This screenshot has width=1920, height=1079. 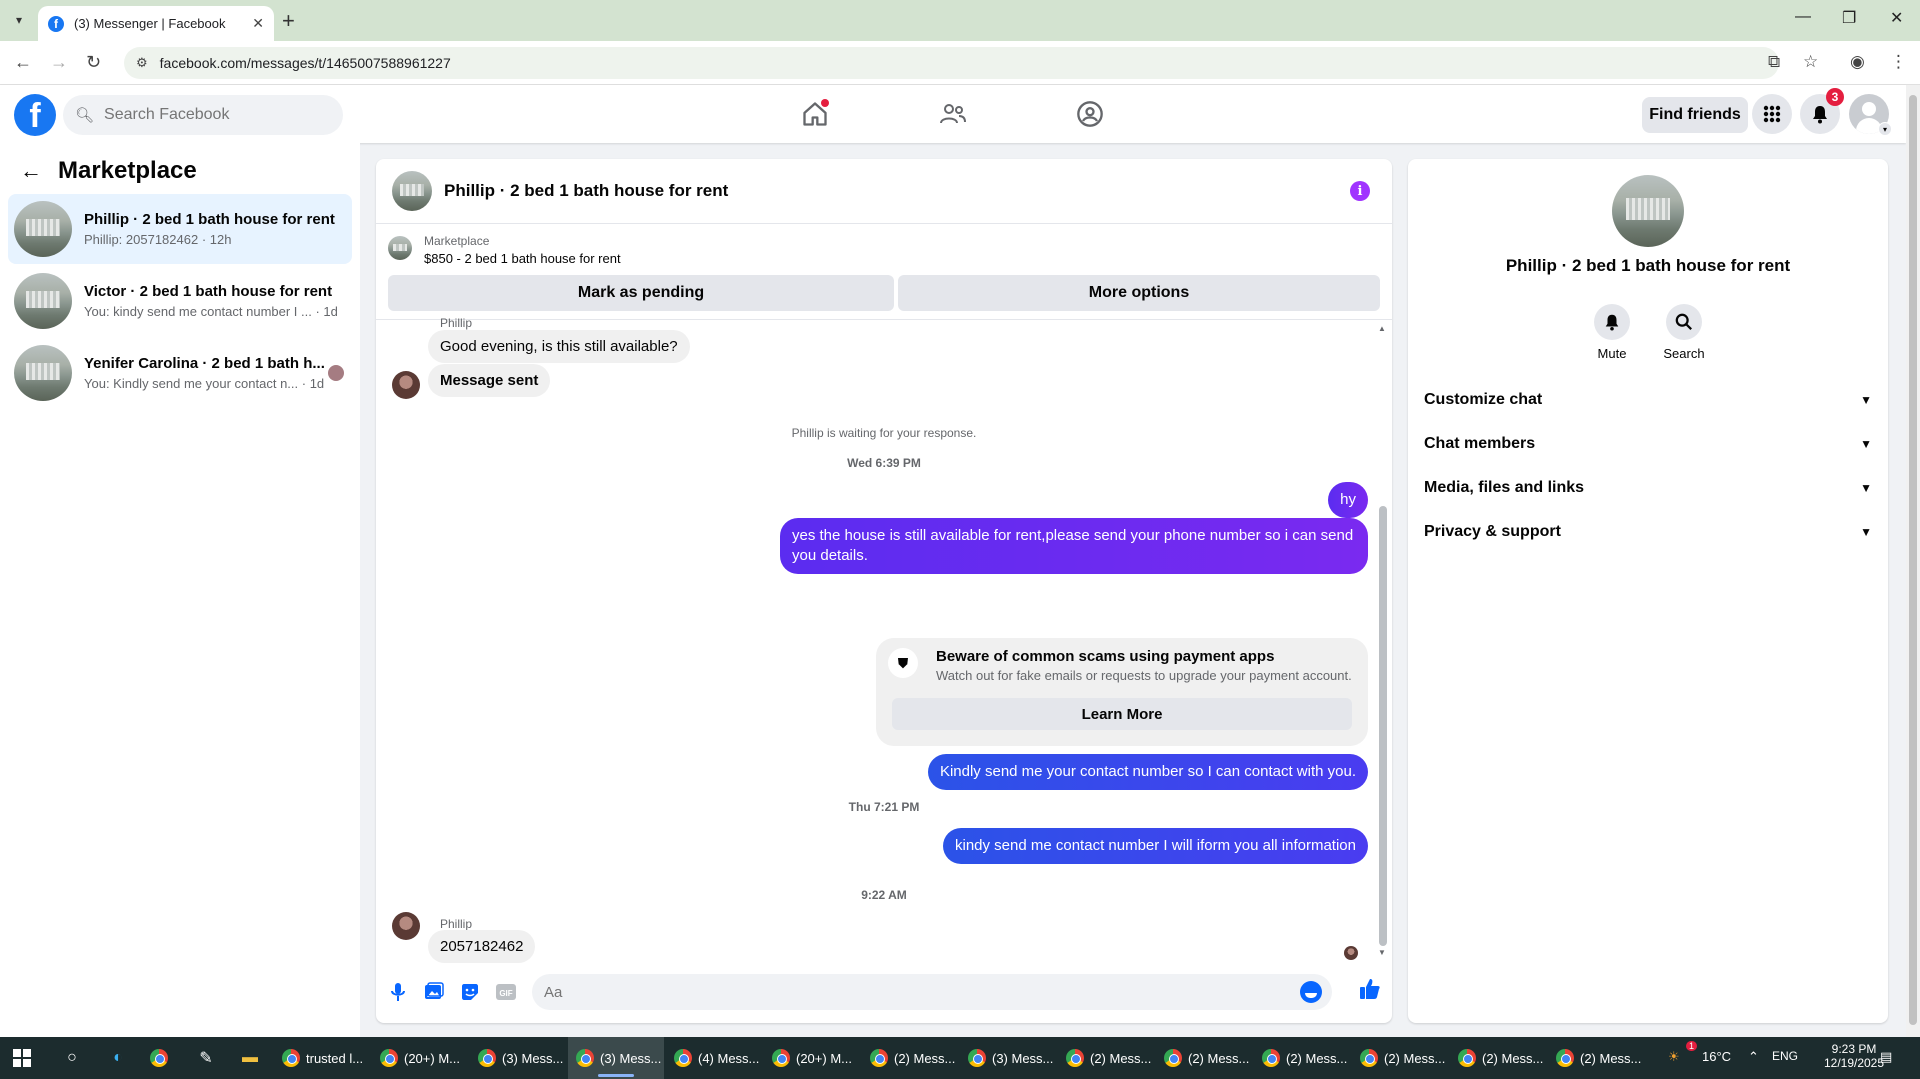 I want to click on notification-center-icon: ▤, so click(x=1886, y=1057).